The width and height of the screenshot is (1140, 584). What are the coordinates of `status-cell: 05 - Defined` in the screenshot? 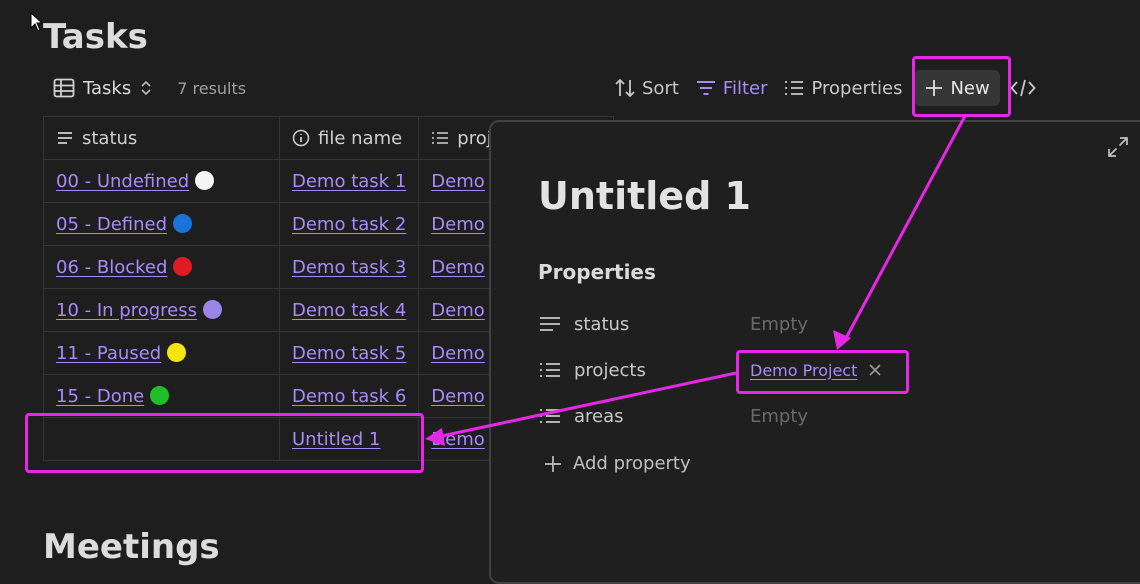 It's located at (161, 224).